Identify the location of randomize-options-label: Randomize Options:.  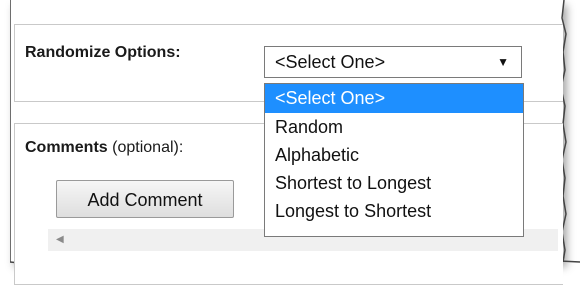
(103, 52).